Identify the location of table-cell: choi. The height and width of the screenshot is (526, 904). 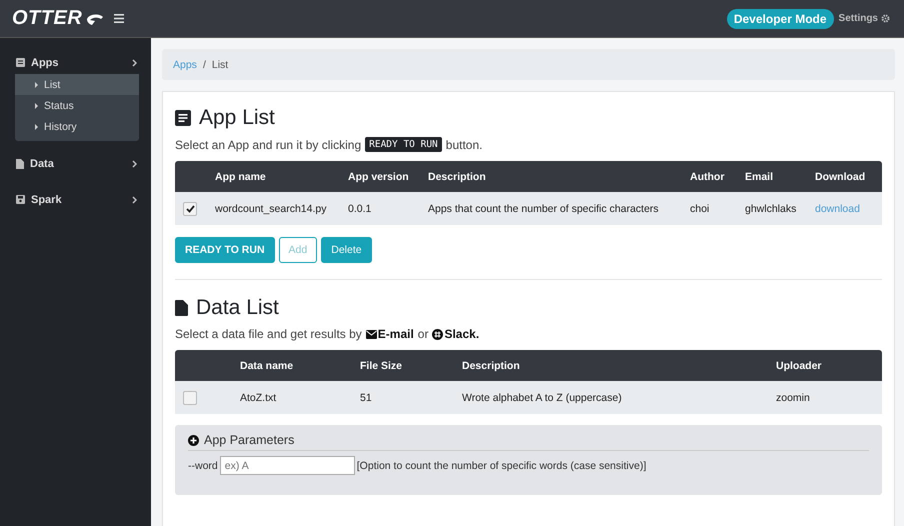
(700, 208).